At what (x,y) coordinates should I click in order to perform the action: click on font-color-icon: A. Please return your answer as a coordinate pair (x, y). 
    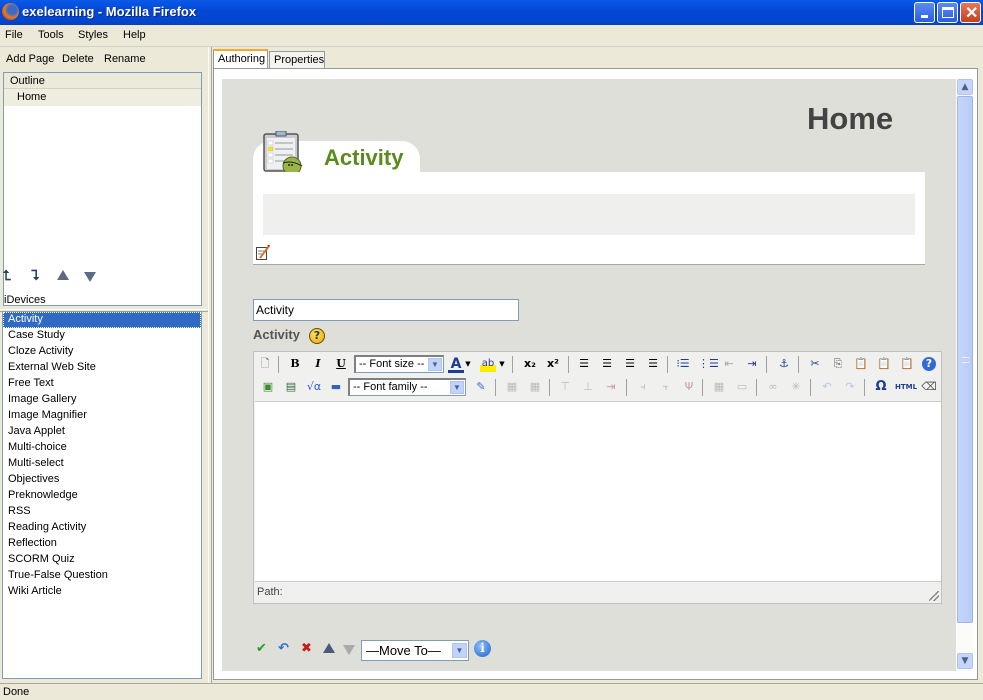
    Looking at the image, I should click on (456, 364).